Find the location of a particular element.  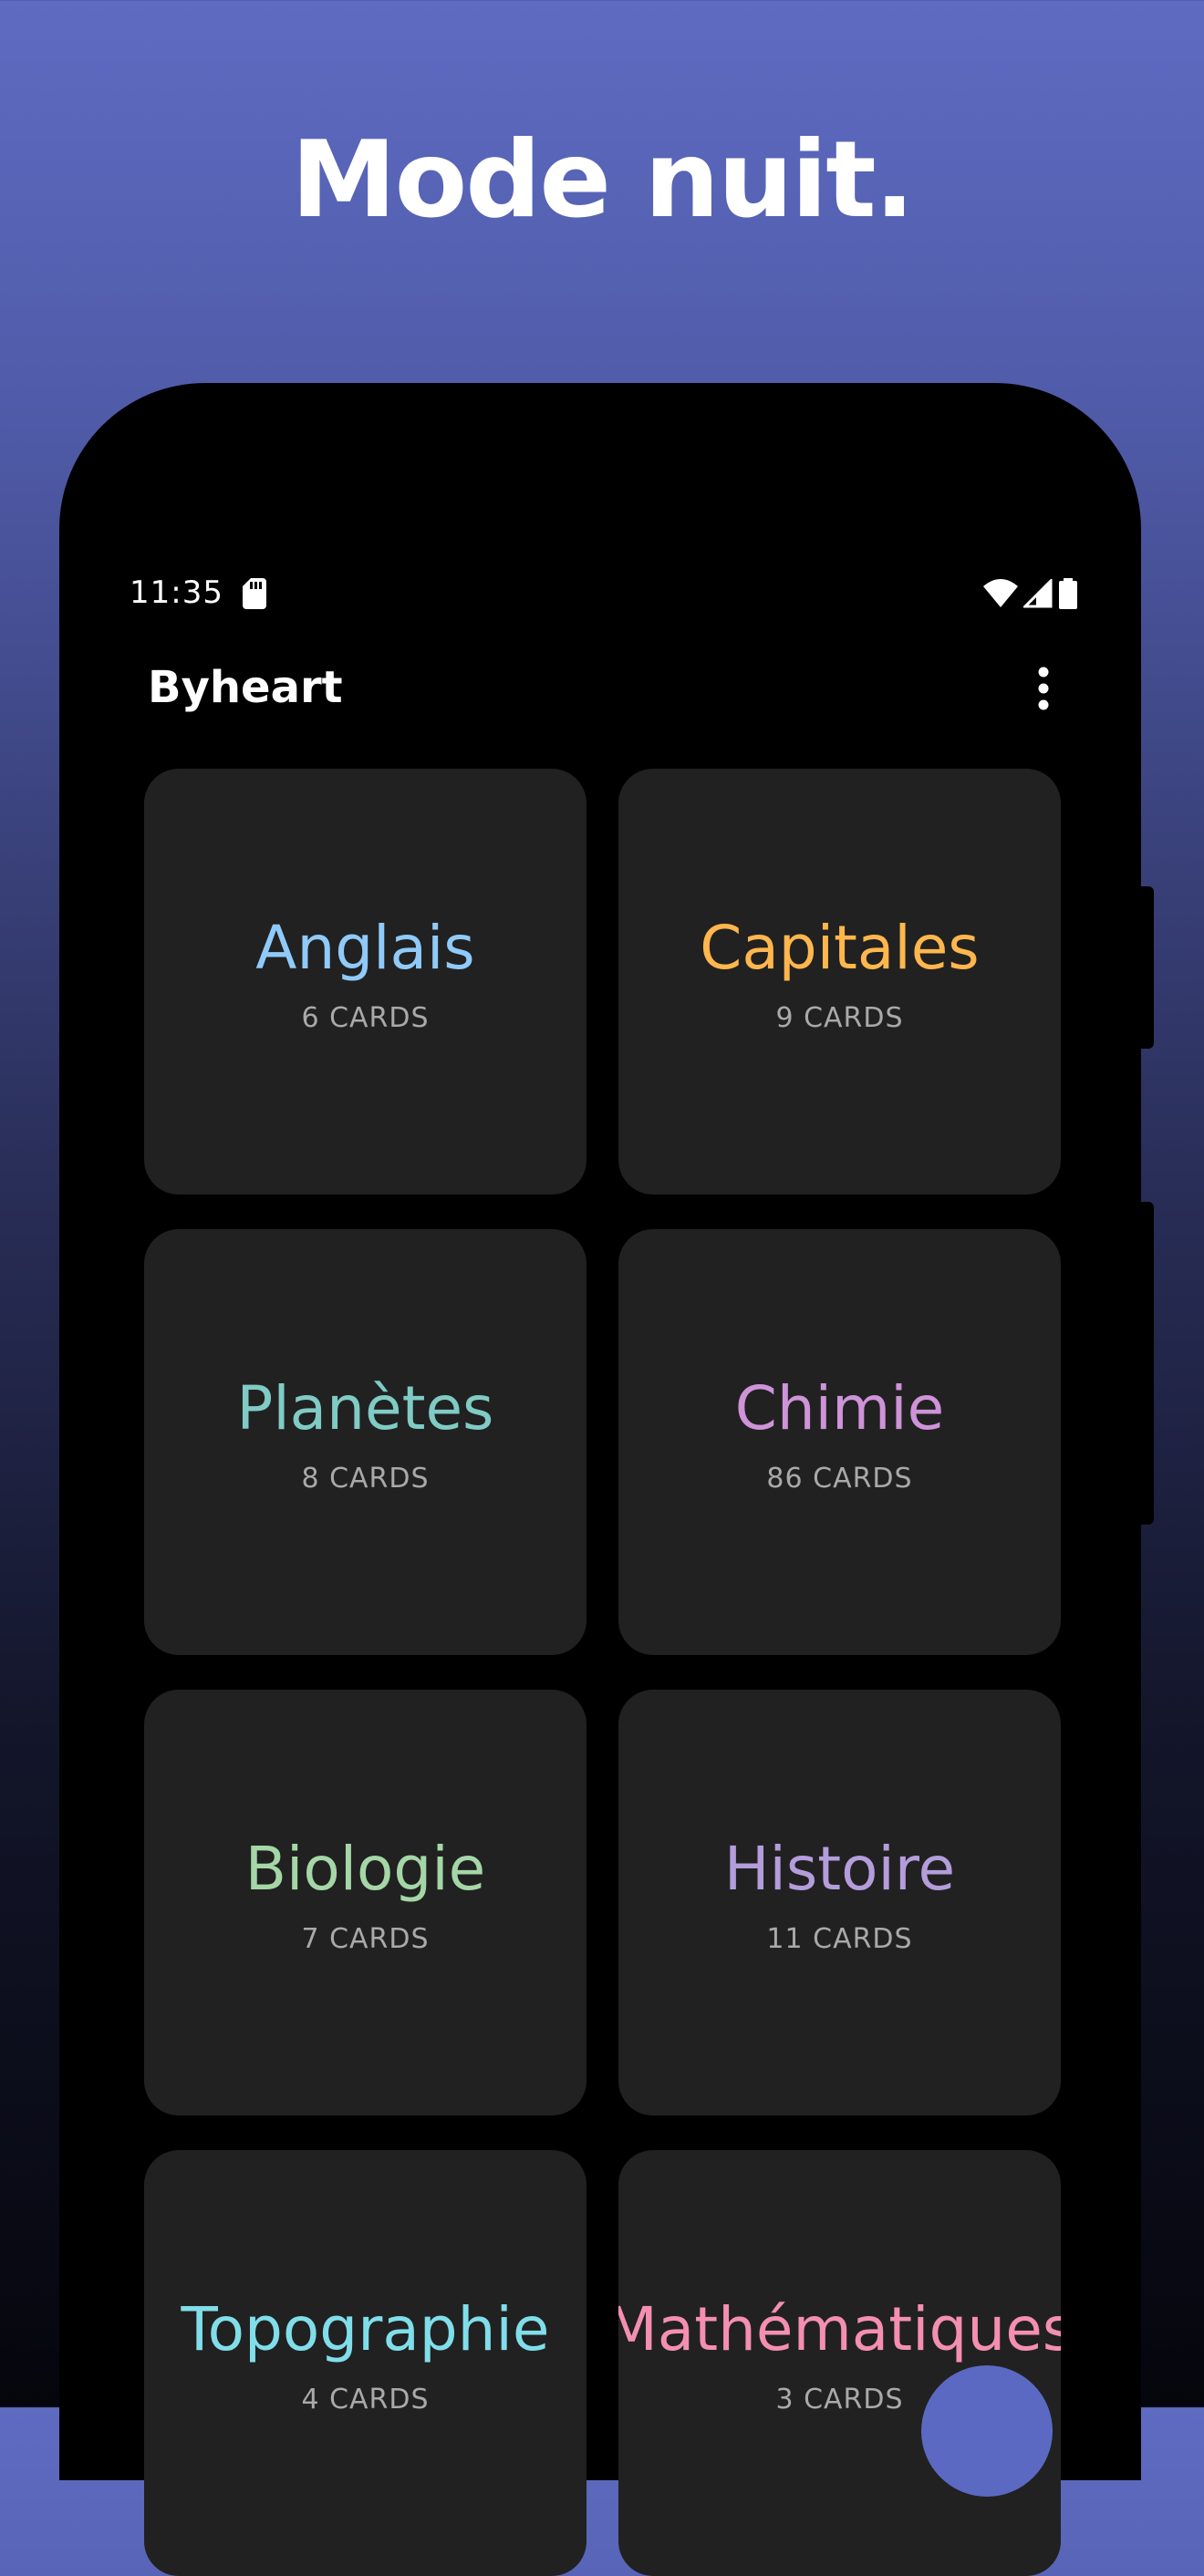

promo-headline: Mode nuit. is located at coordinates (603, 180).